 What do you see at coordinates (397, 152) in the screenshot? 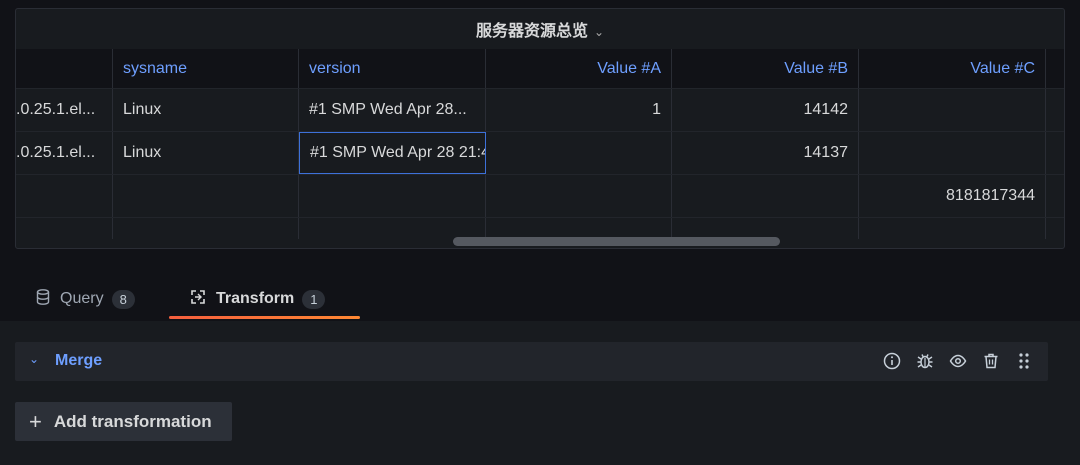
I see `table-cell-text: #1 SMP Wed Apr 28 21:49:45 UTC 2021` at bounding box center [397, 152].